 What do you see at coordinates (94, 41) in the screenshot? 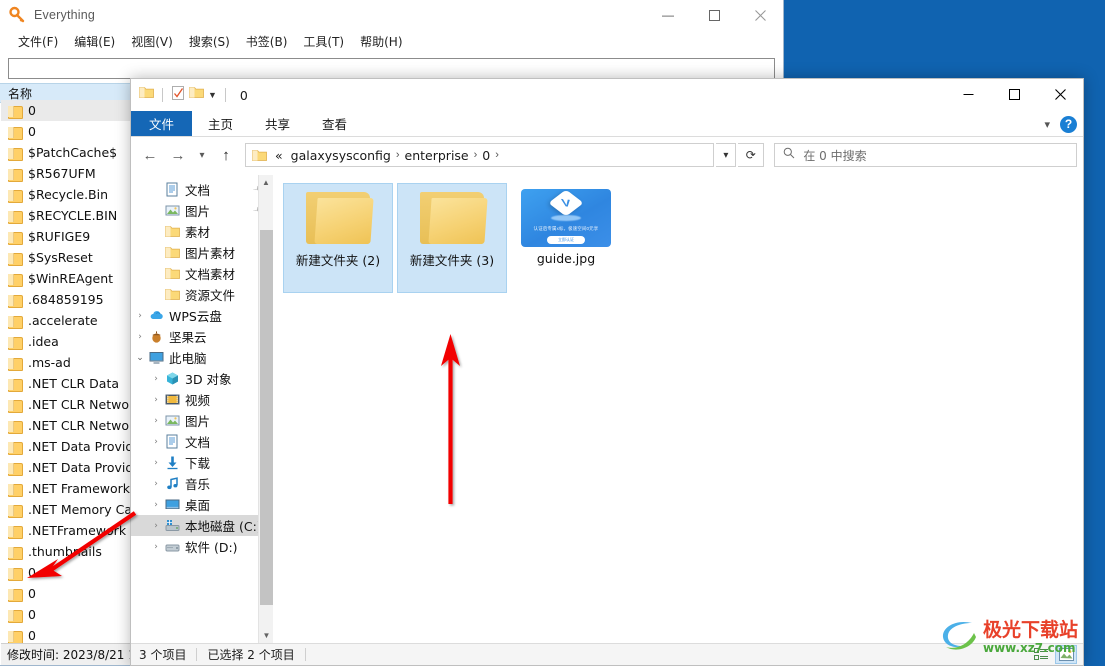
I see `menu-edit: 编辑(E)` at bounding box center [94, 41].